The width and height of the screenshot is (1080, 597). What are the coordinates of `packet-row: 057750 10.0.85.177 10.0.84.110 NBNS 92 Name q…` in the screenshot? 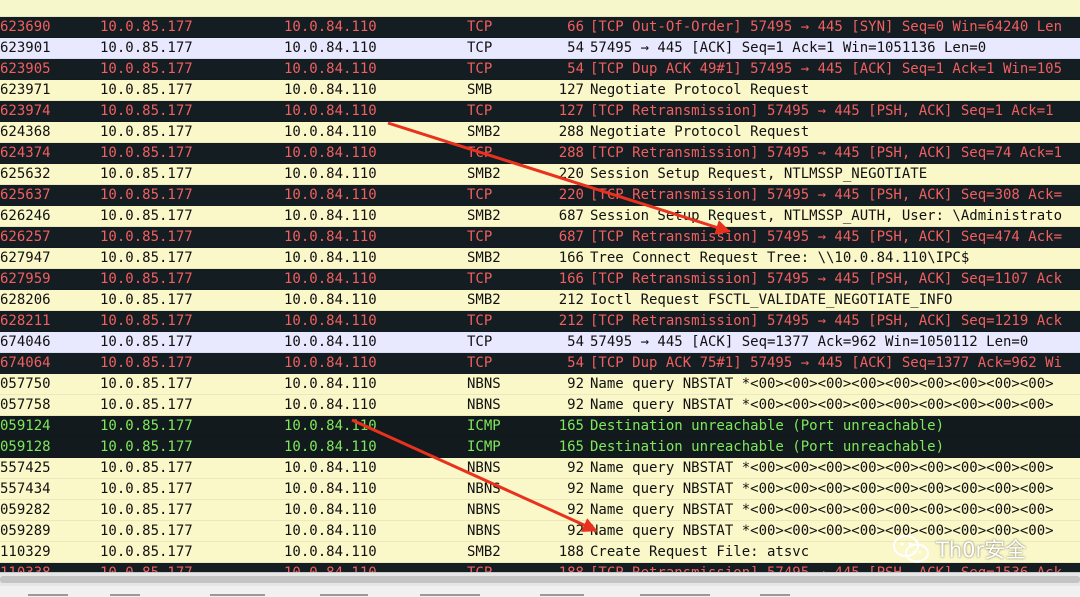 It's located at (540, 384).